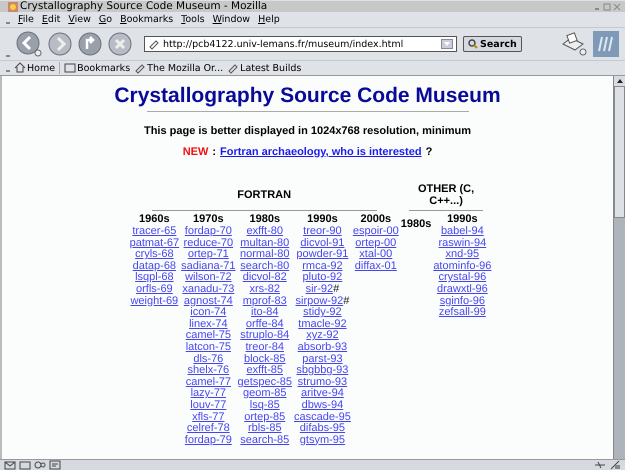 This screenshot has width=625, height=470. Describe the element at coordinates (375, 266) in the screenshot. I see `program-link: diffax-01` at that location.